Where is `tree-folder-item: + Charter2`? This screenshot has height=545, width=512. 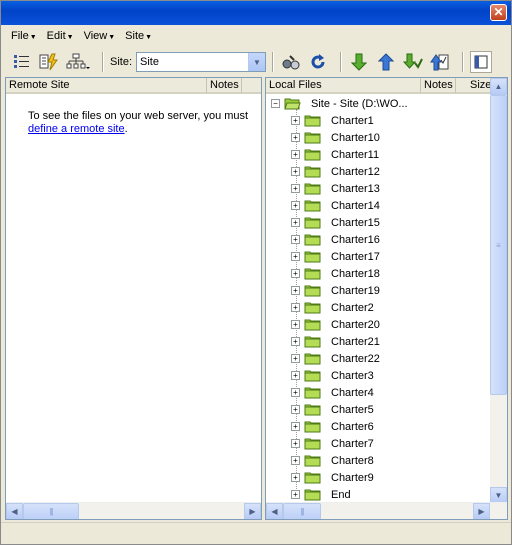
tree-folder-item: + Charter2 is located at coordinates (332, 307).